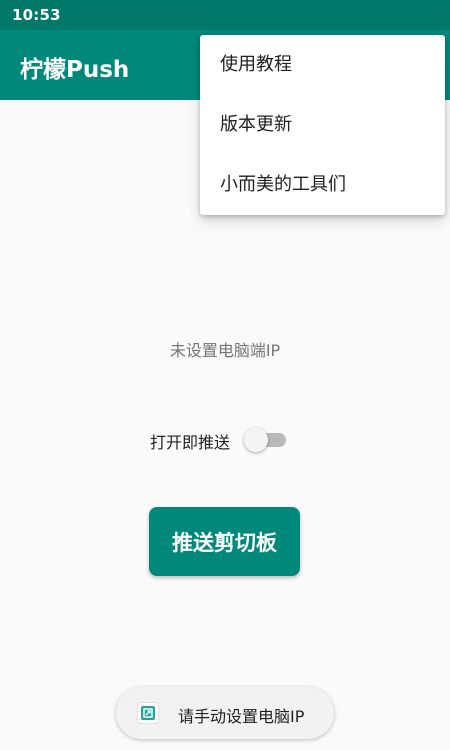 This screenshot has width=450, height=750. I want to click on push-on-open-label: 打开即推送, so click(190, 442).